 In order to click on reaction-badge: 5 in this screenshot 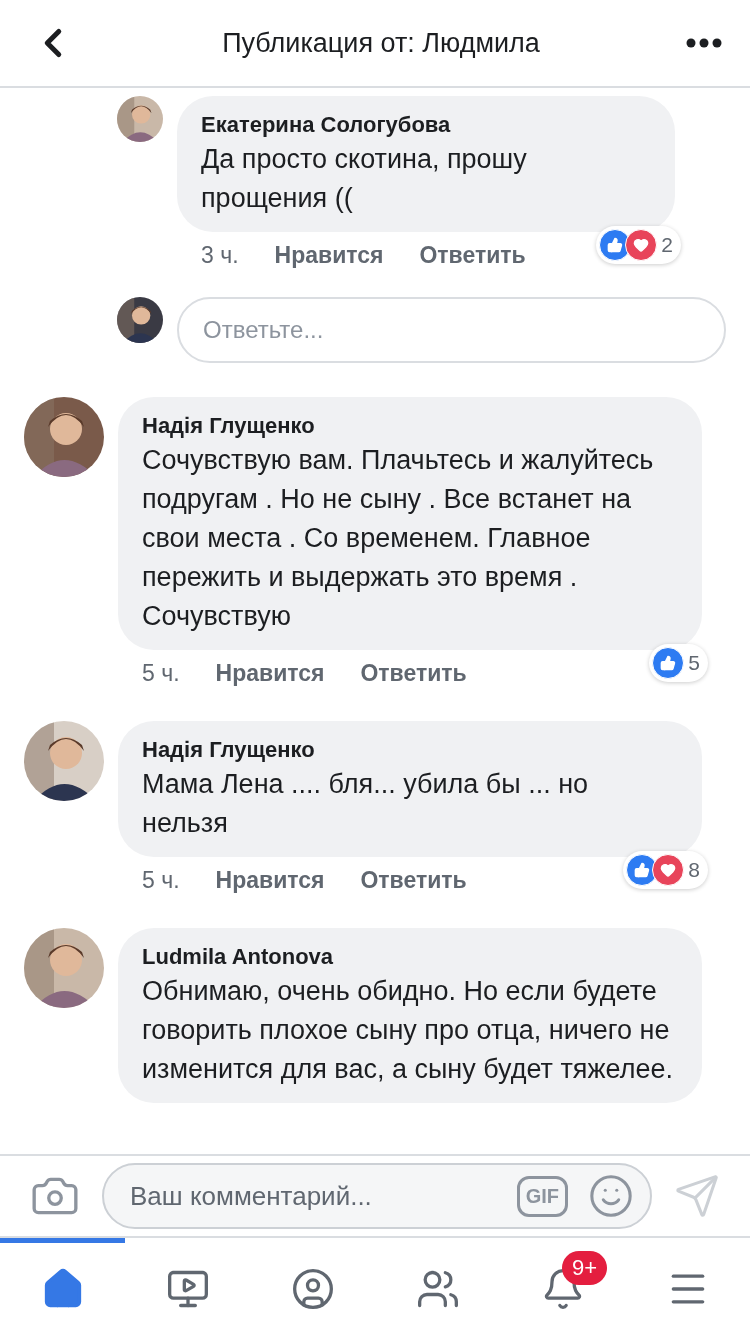, I will do `click(678, 663)`.